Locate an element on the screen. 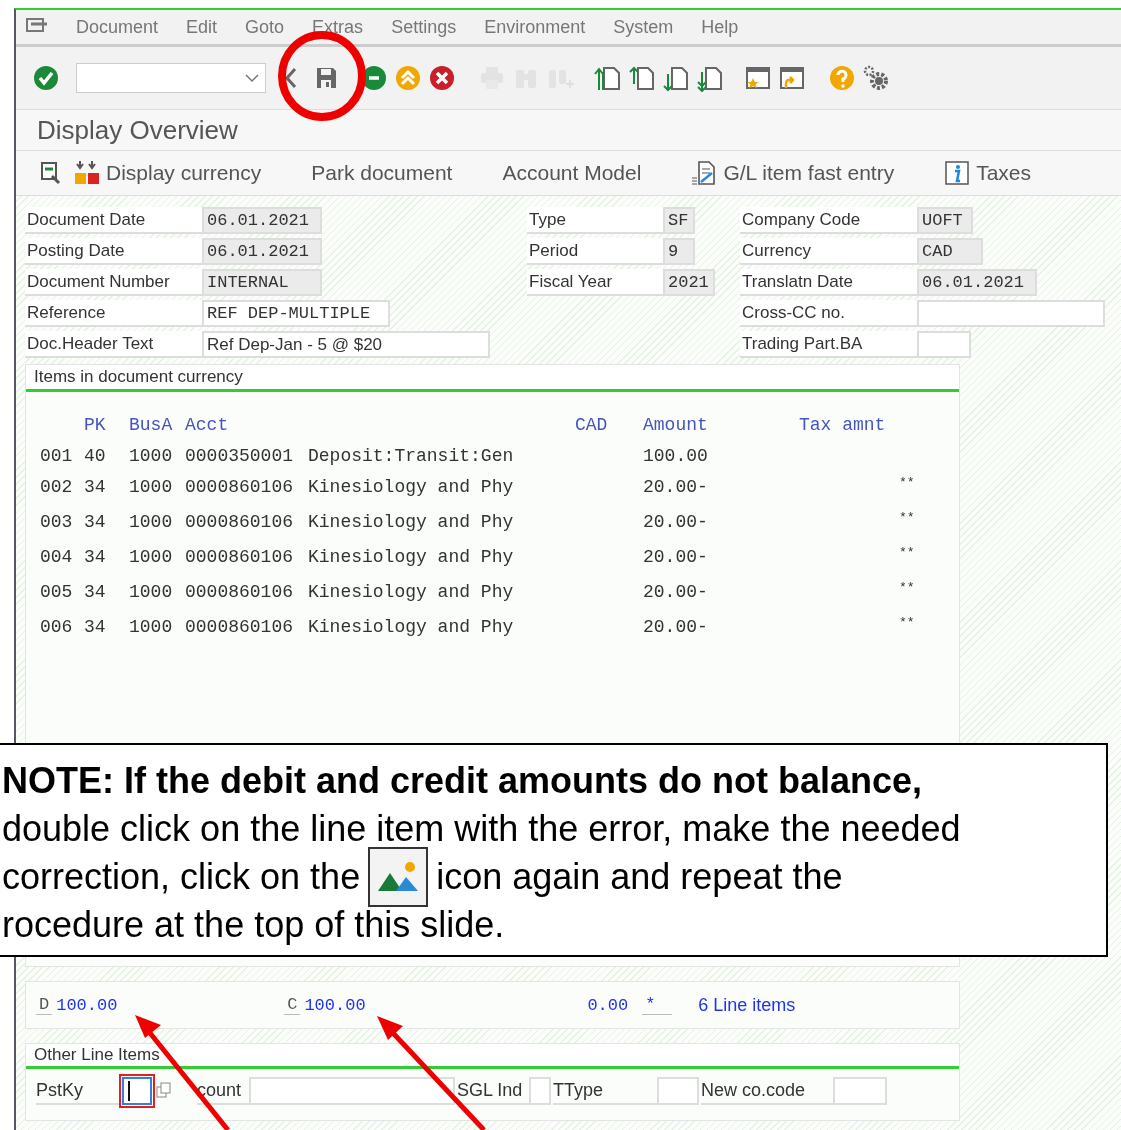 The height and width of the screenshot is (1130, 1121). field-label: Company Code is located at coordinates (828, 220).